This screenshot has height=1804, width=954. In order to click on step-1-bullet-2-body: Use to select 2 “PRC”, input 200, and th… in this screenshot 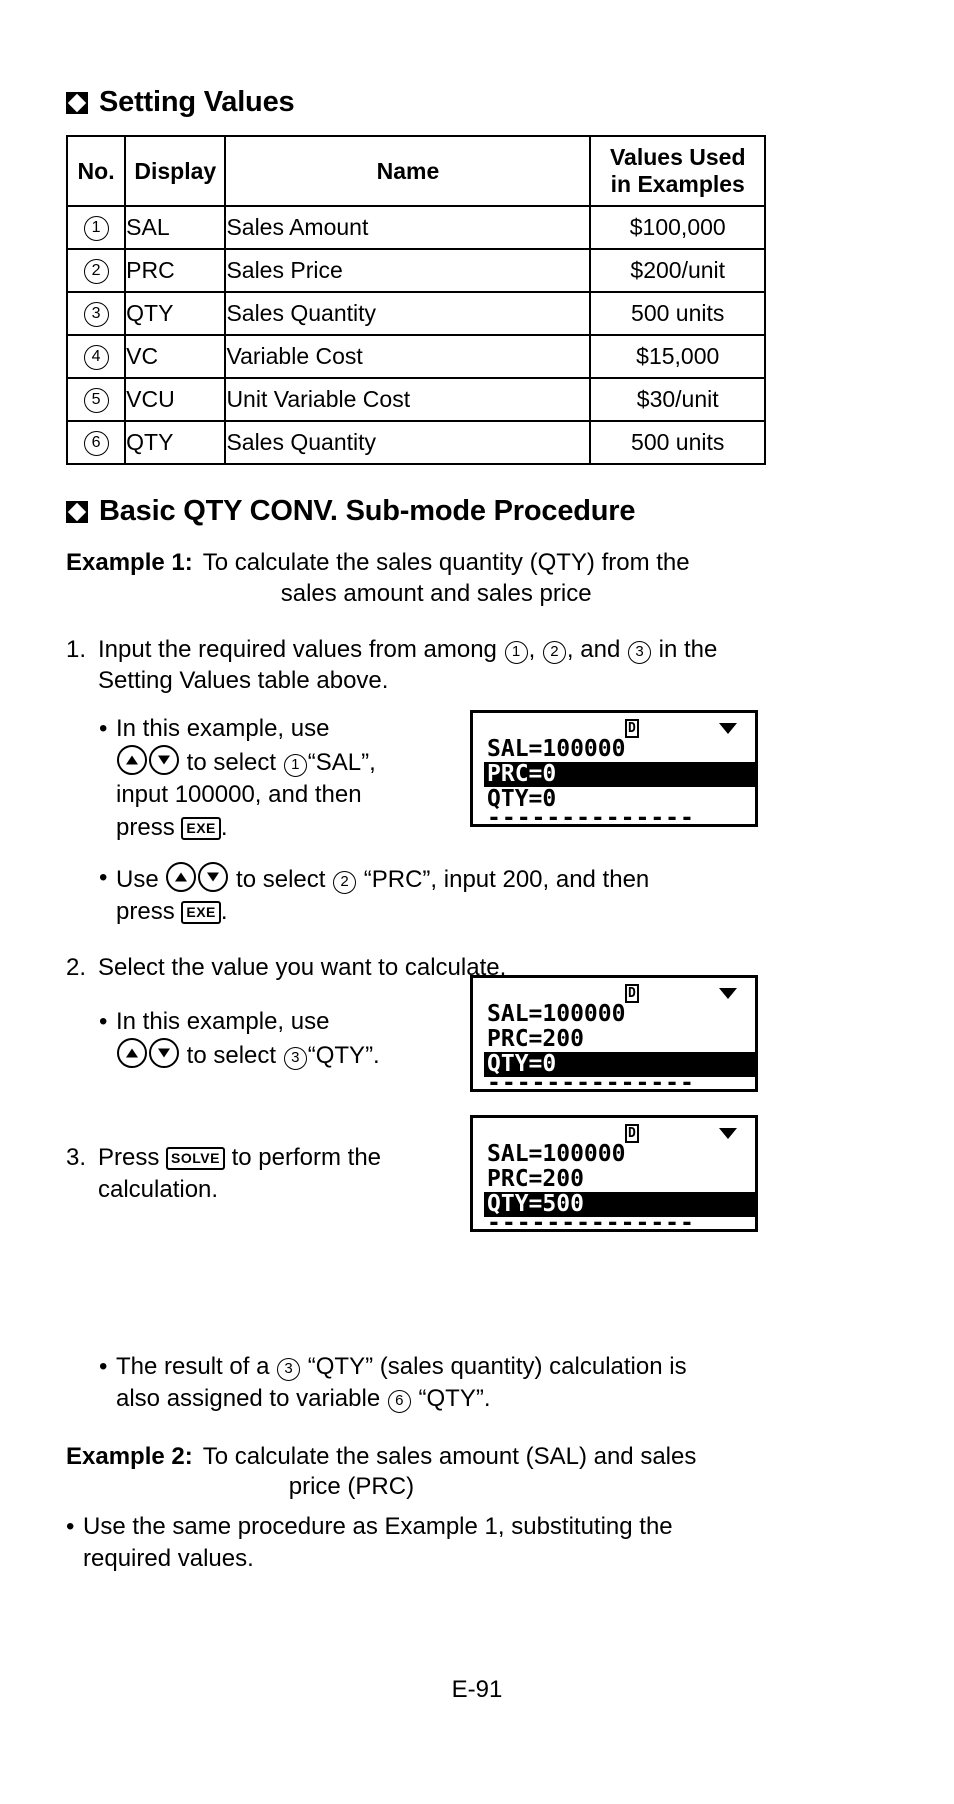, I will do `click(441, 894)`.